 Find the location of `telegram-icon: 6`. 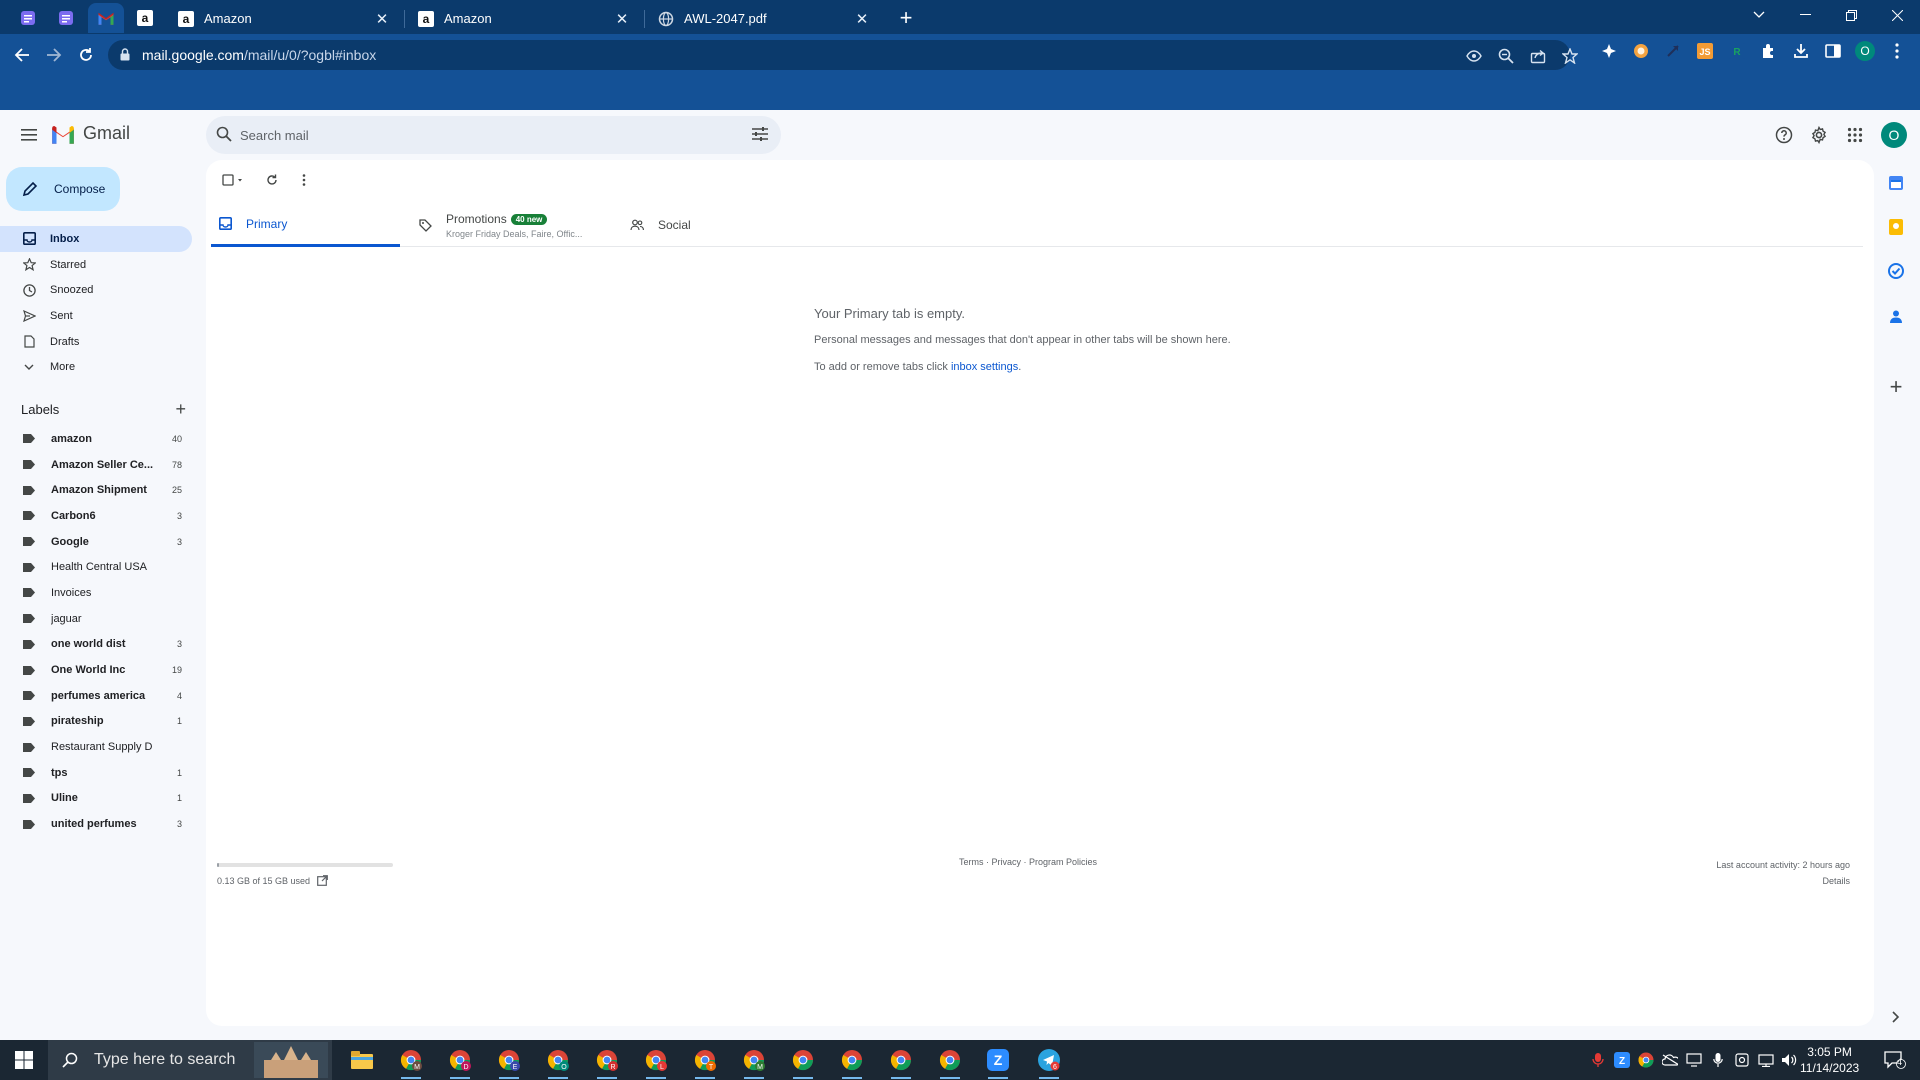

telegram-icon: 6 is located at coordinates (1049, 1061).